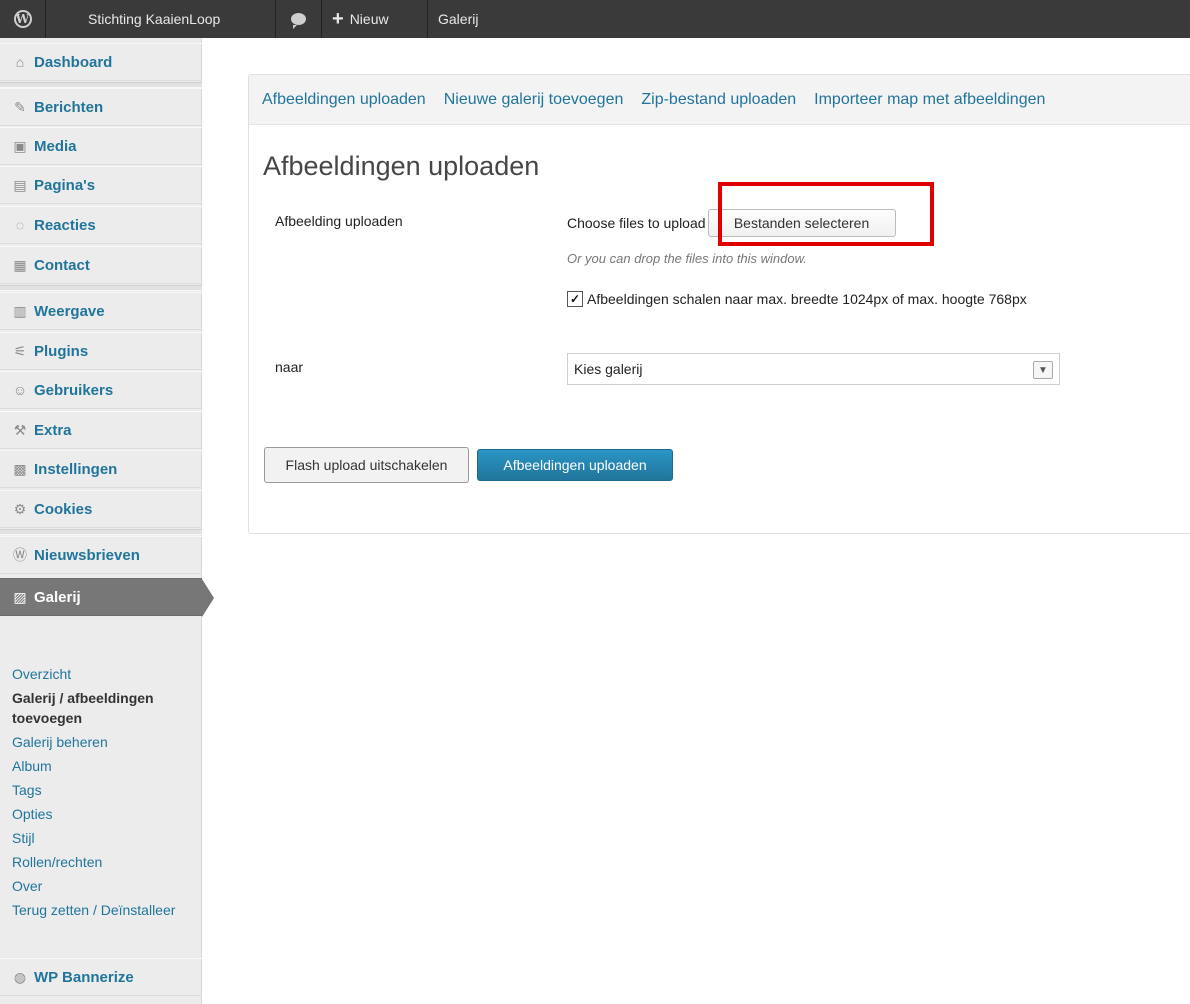 The height and width of the screenshot is (1004, 1190). What do you see at coordinates (20, 976) in the screenshot?
I see `globe-icon: ◍` at bounding box center [20, 976].